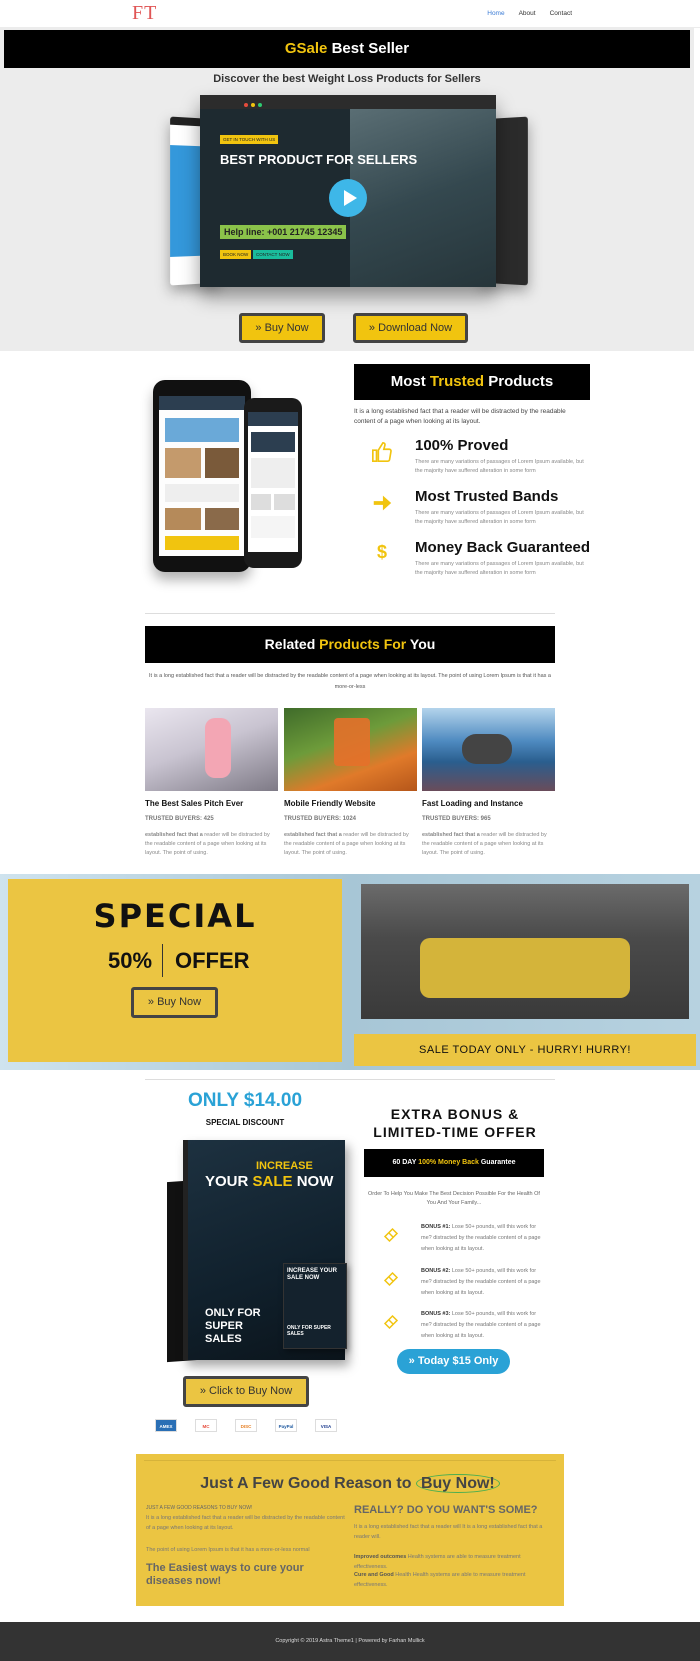 Image resolution: width=700 pixels, height=1661 pixels. Describe the element at coordinates (488, 749) in the screenshot. I see `product-image-yoga` at that location.